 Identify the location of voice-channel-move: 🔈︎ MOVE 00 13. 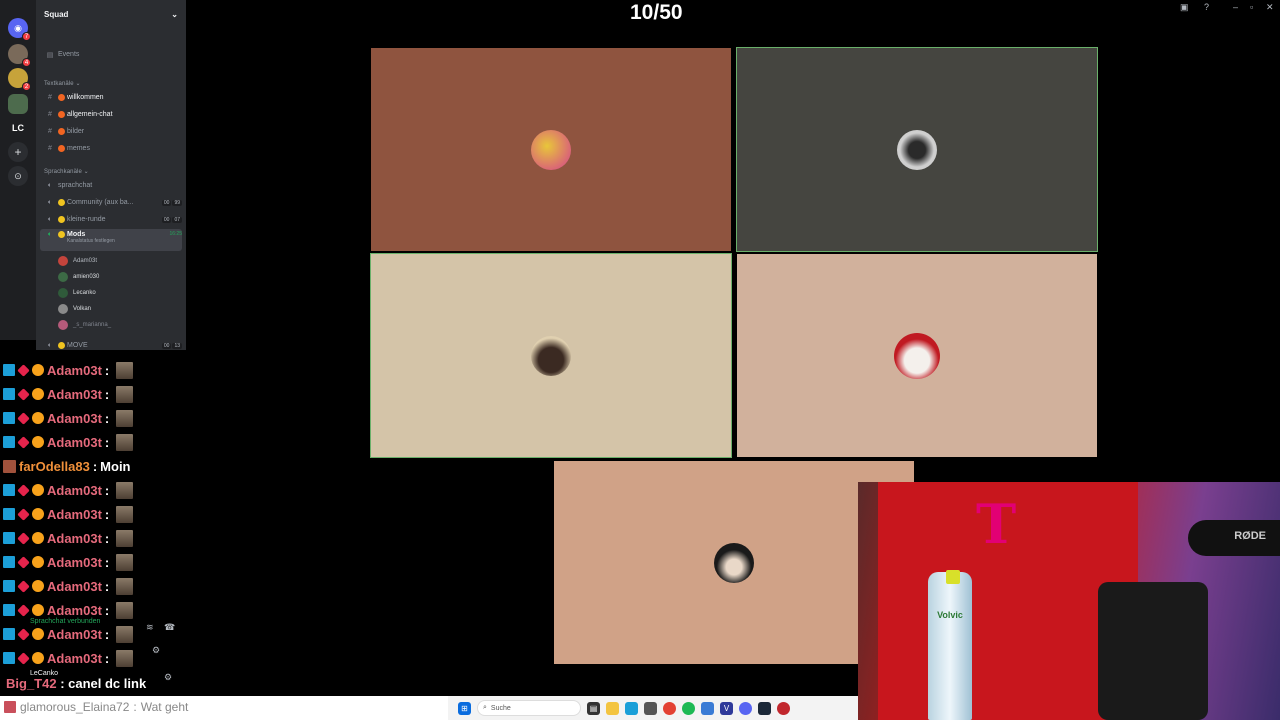
(111, 345).